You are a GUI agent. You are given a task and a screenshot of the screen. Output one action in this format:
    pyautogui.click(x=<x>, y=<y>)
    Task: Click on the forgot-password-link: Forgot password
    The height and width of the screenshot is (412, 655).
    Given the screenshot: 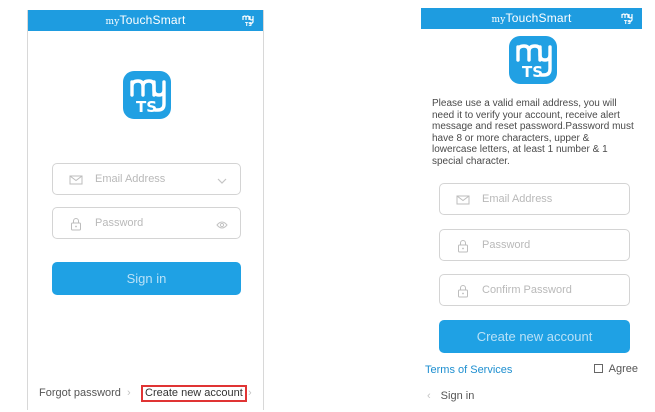 What is the action you would take?
    pyautogui.click(x=80, y=393)
    